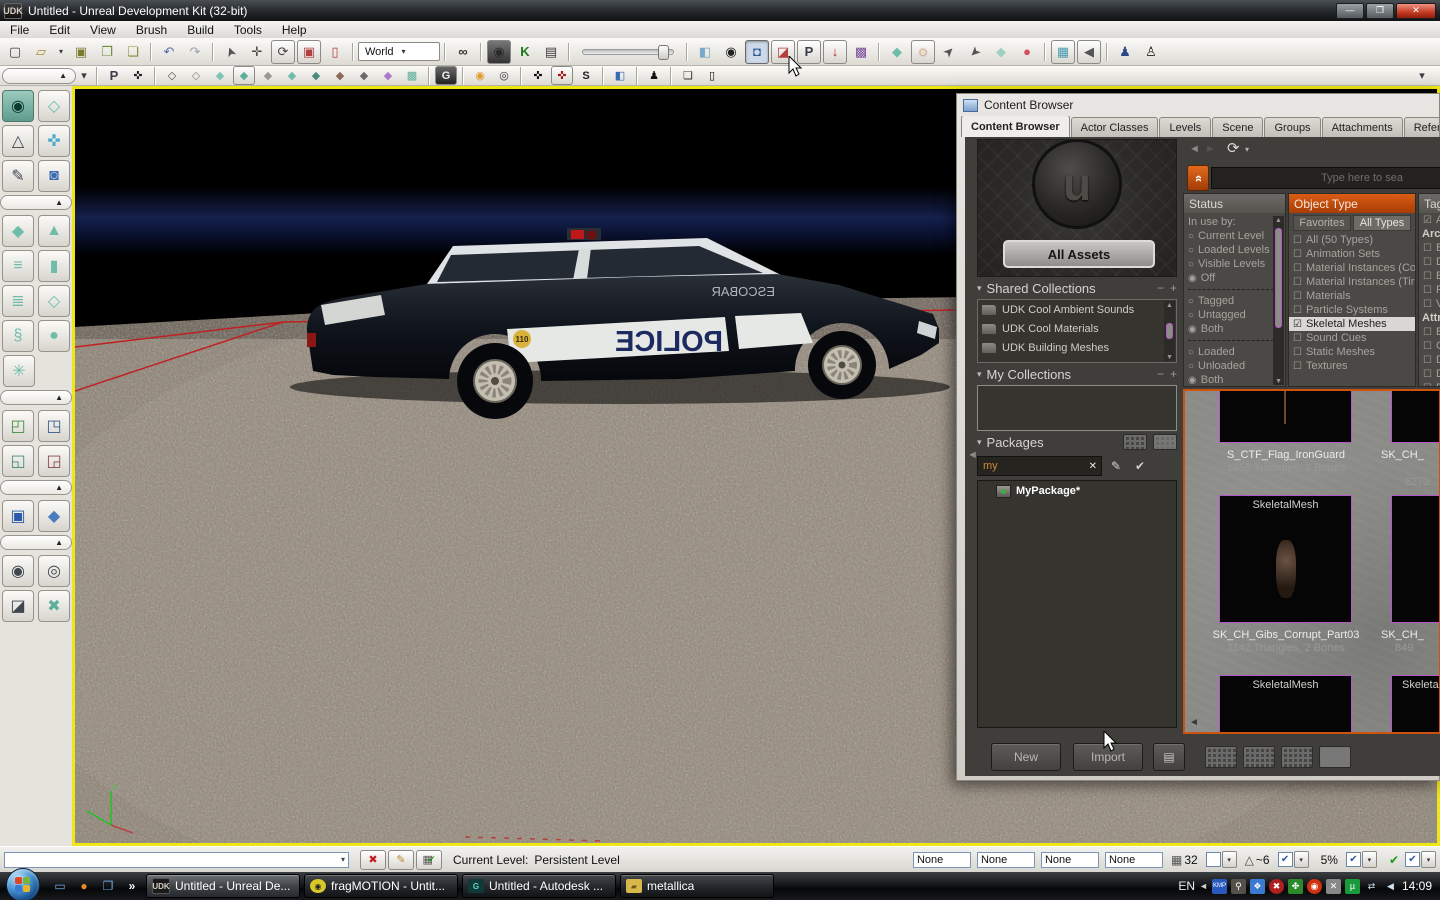 The height and width of the screenshot is (900, 1440). Describe the element at coordinates (172, 75) in the screenshot. I see `brush-cube-wire1-icon: ◇` at that location.